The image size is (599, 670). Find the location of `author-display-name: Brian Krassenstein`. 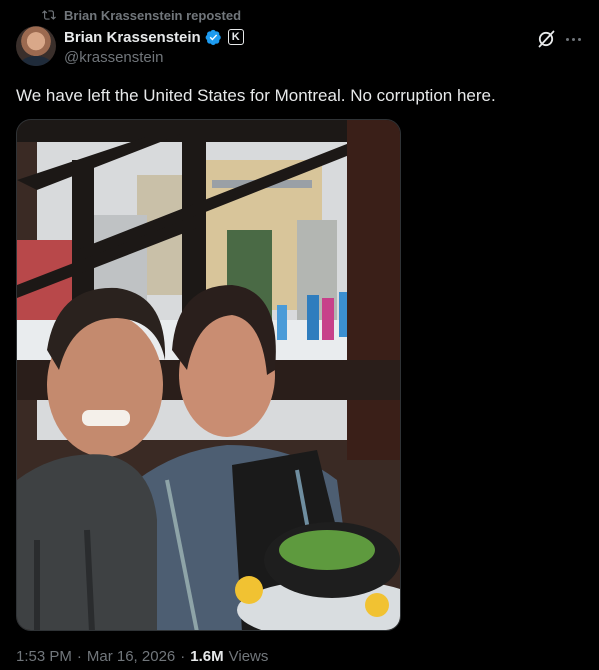

author-display-name: Brian Krassenstein is located at coordinates (132, 37).